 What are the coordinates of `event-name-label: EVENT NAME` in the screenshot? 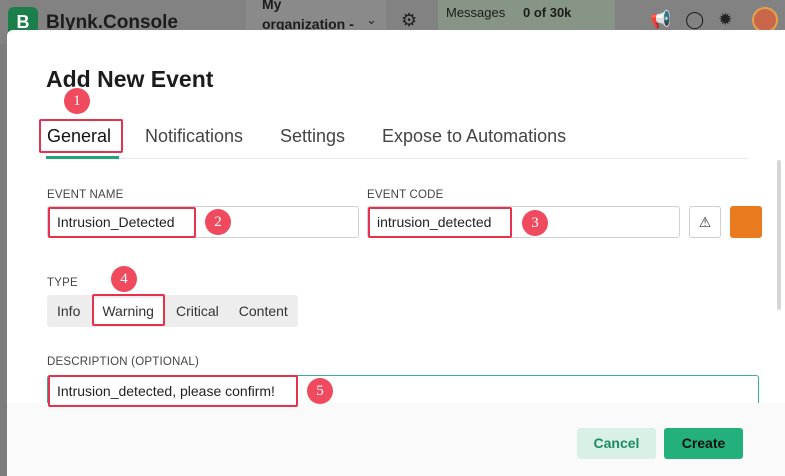 It's located at (85, 195).